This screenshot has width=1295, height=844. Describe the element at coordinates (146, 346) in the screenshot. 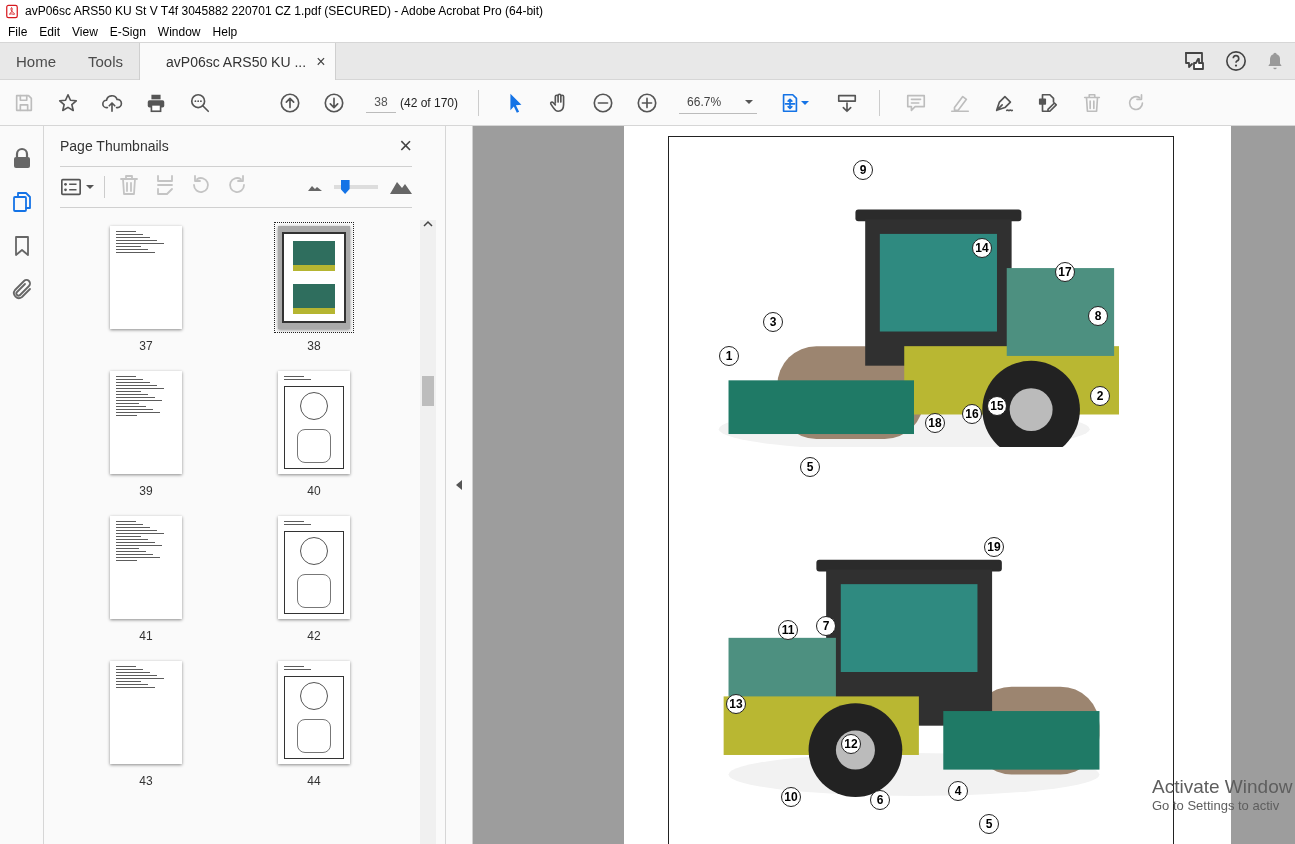

I see `page-number-label: 37` at that location.